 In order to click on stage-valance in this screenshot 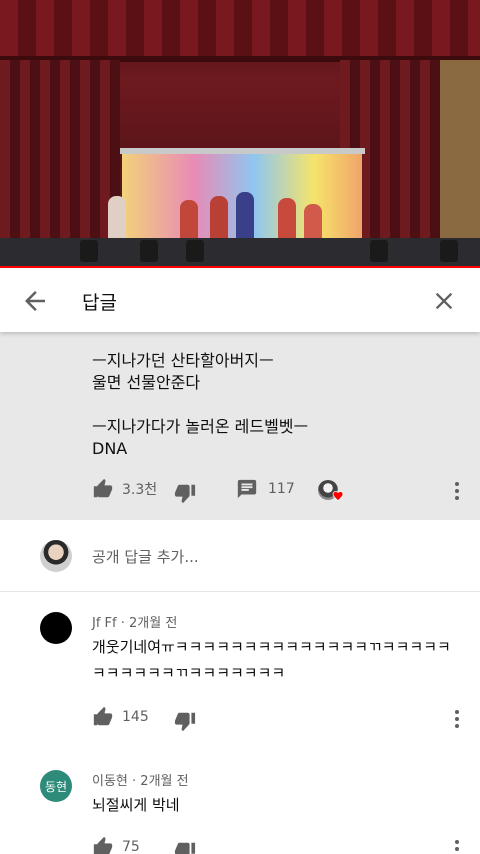, I will do `click(240, 31)`.